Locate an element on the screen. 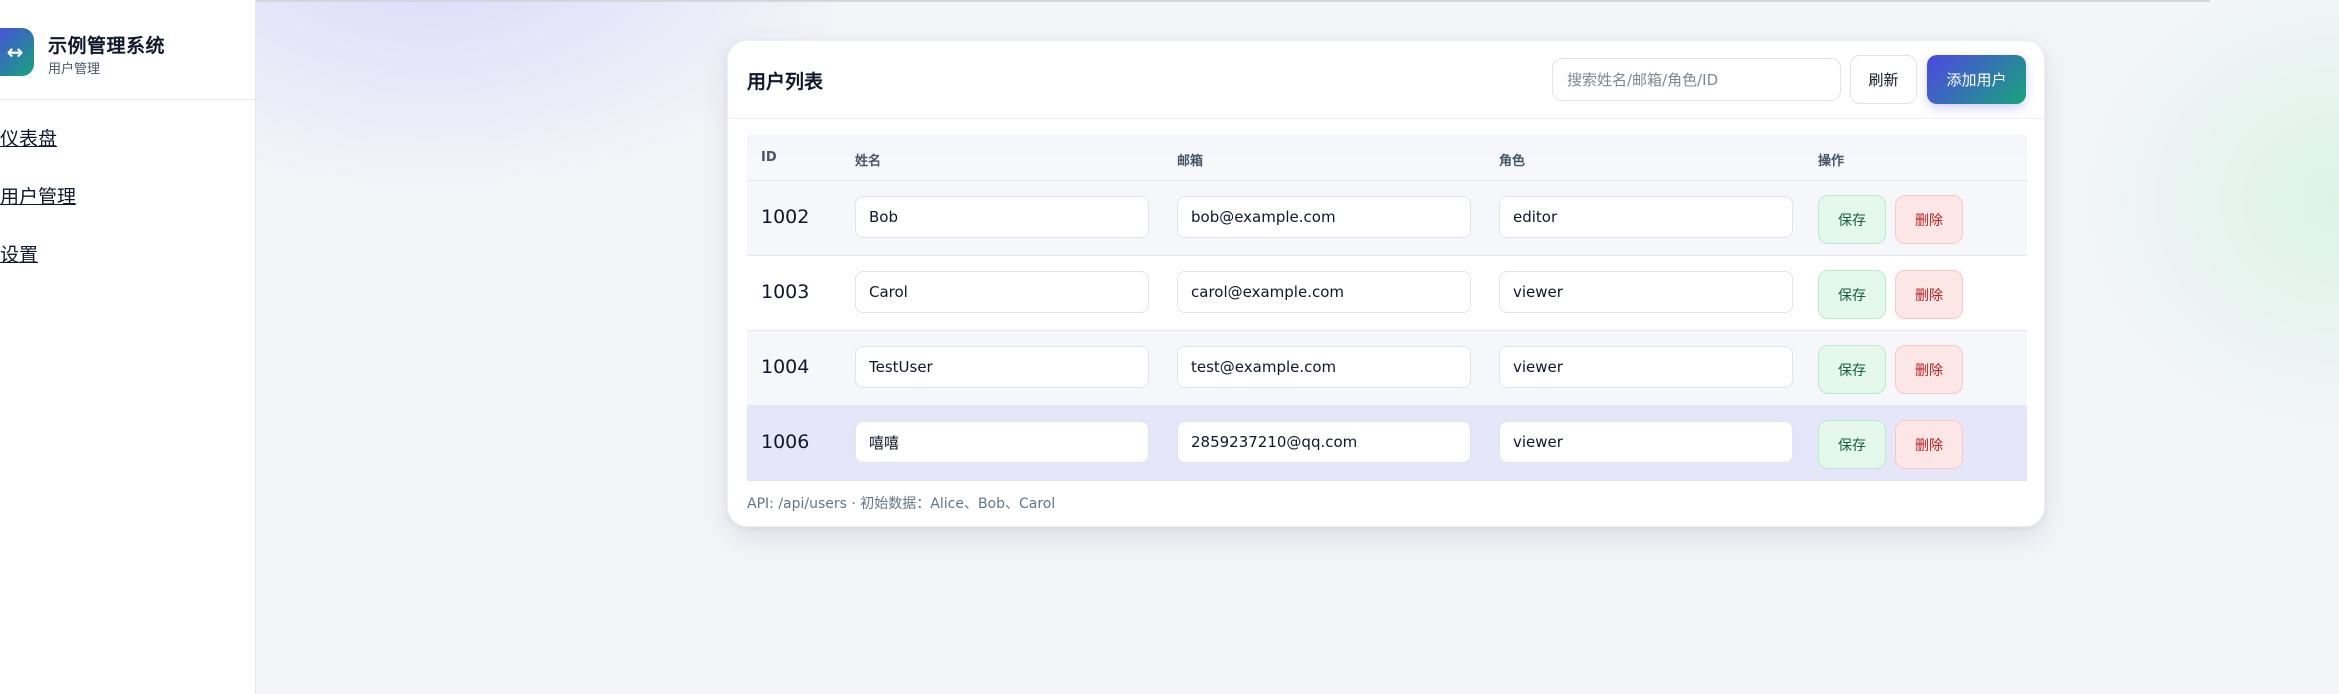 The width and height of the screenshot is (2339, 694). table-row: 1006 保存 删除 is located at coordinates (1387, 443).